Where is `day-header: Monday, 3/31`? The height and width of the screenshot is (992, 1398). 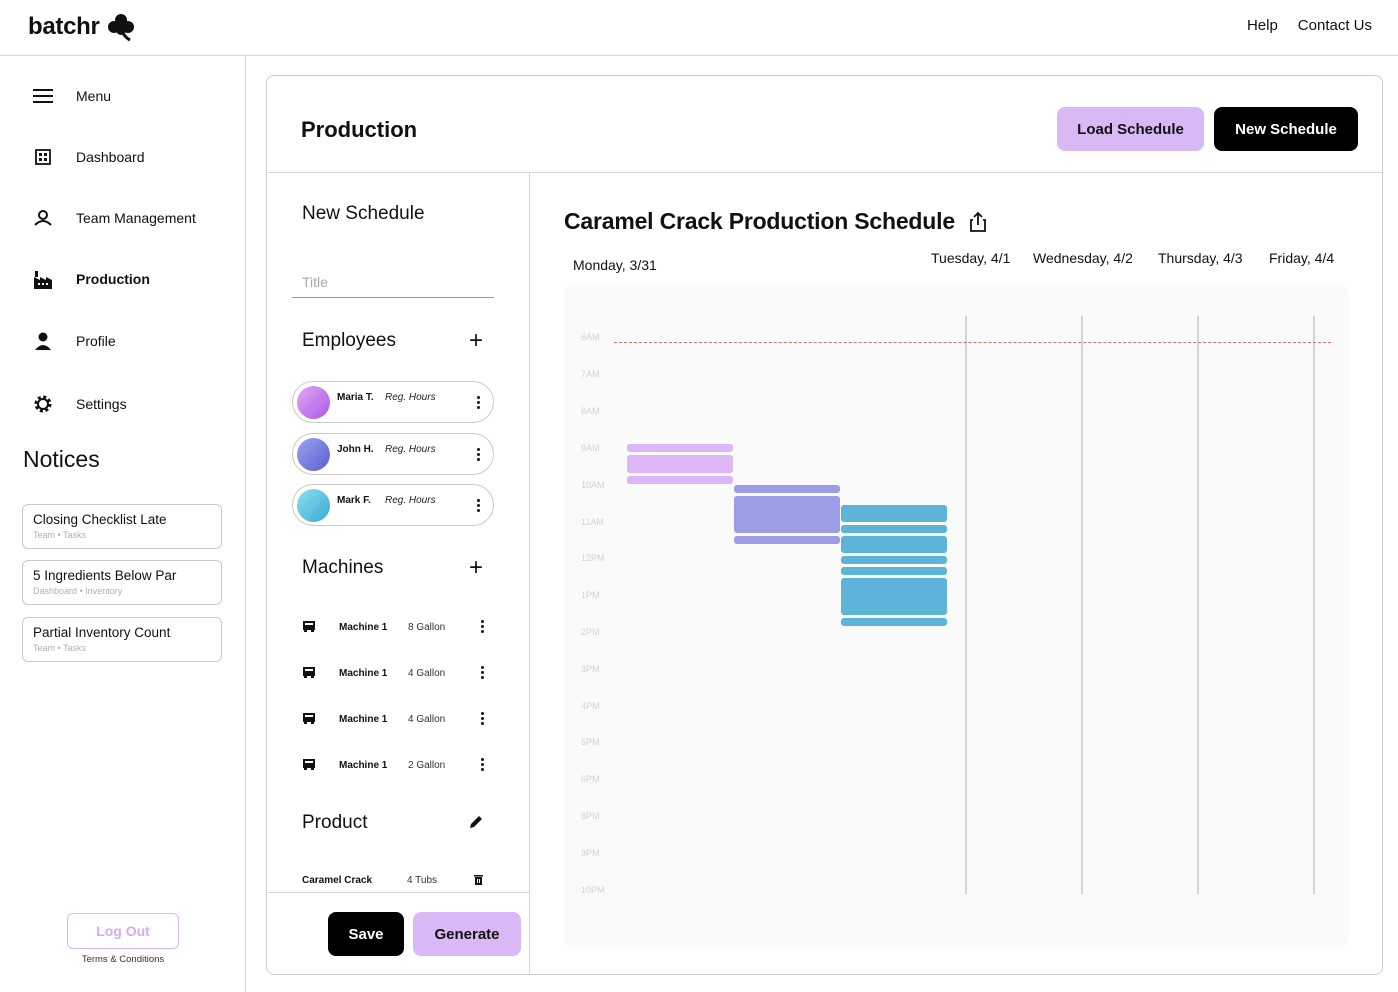
day-header: Monday, 3/31 is located at coordinates (615, 265).